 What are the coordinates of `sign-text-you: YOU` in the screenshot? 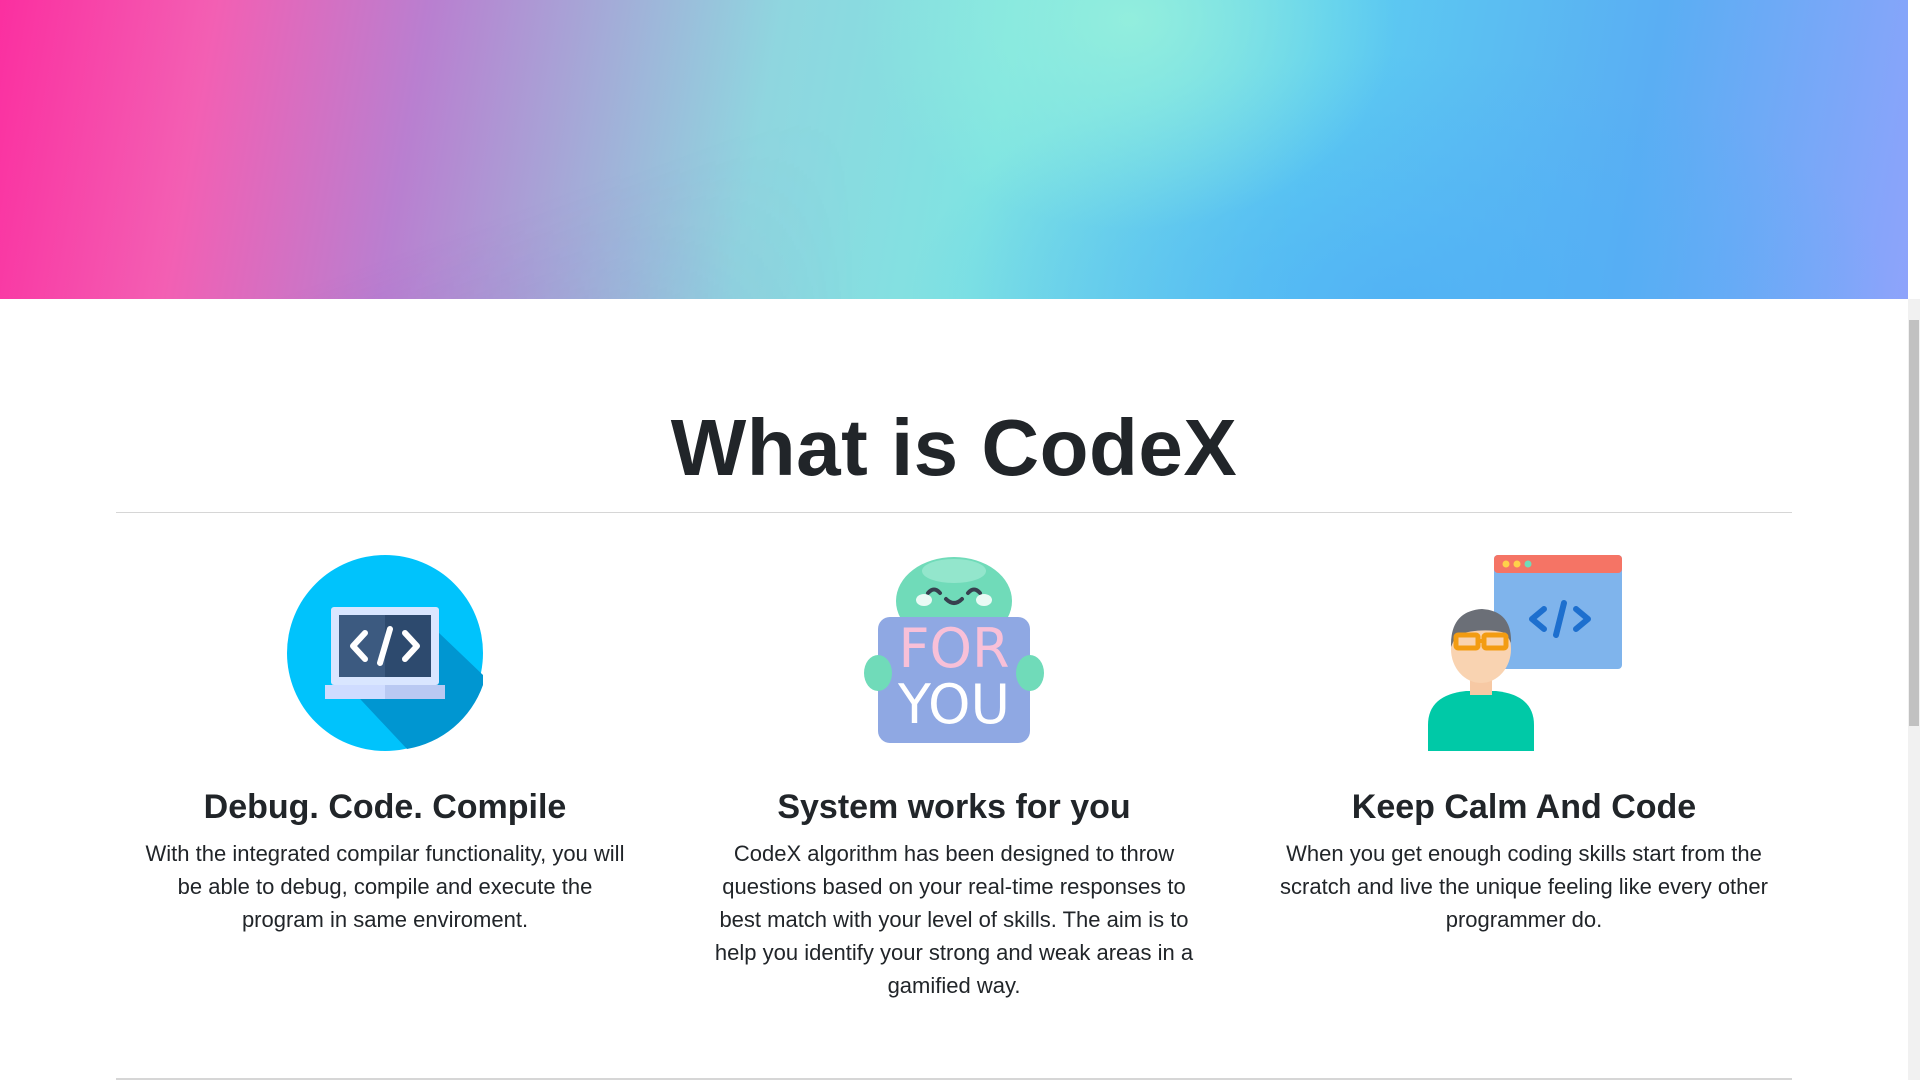 It's located at (953, 704).